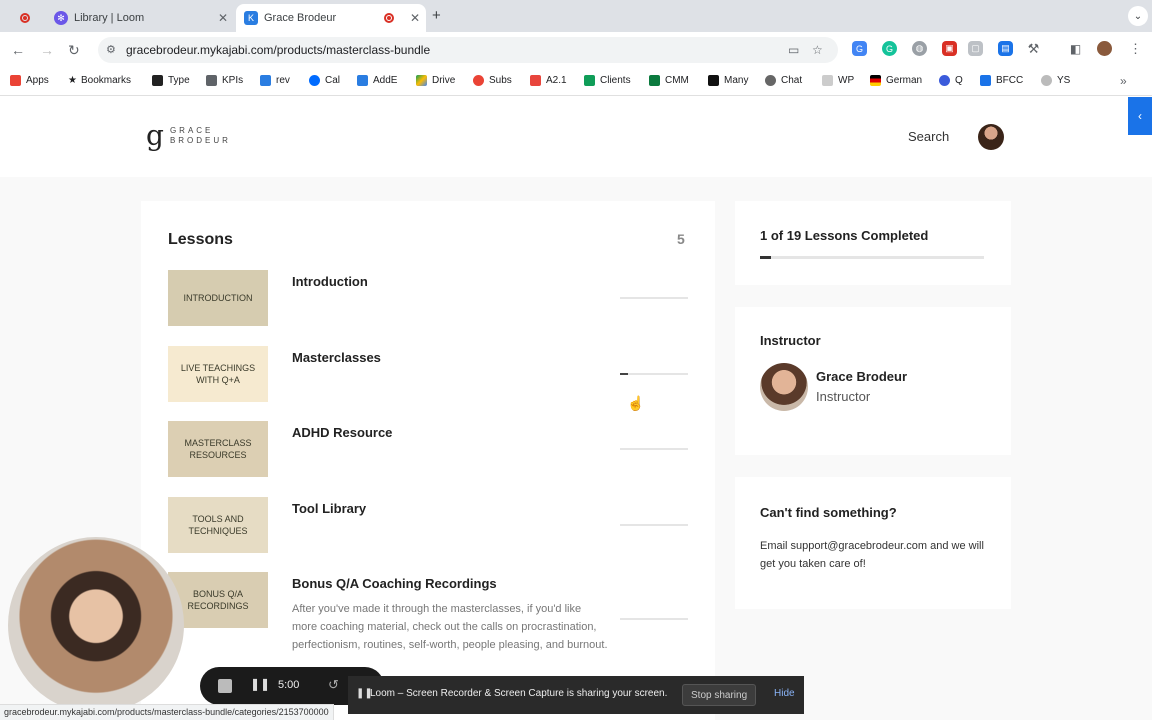  I want to click on lesson-title: Tool Library, so click(329, 508).